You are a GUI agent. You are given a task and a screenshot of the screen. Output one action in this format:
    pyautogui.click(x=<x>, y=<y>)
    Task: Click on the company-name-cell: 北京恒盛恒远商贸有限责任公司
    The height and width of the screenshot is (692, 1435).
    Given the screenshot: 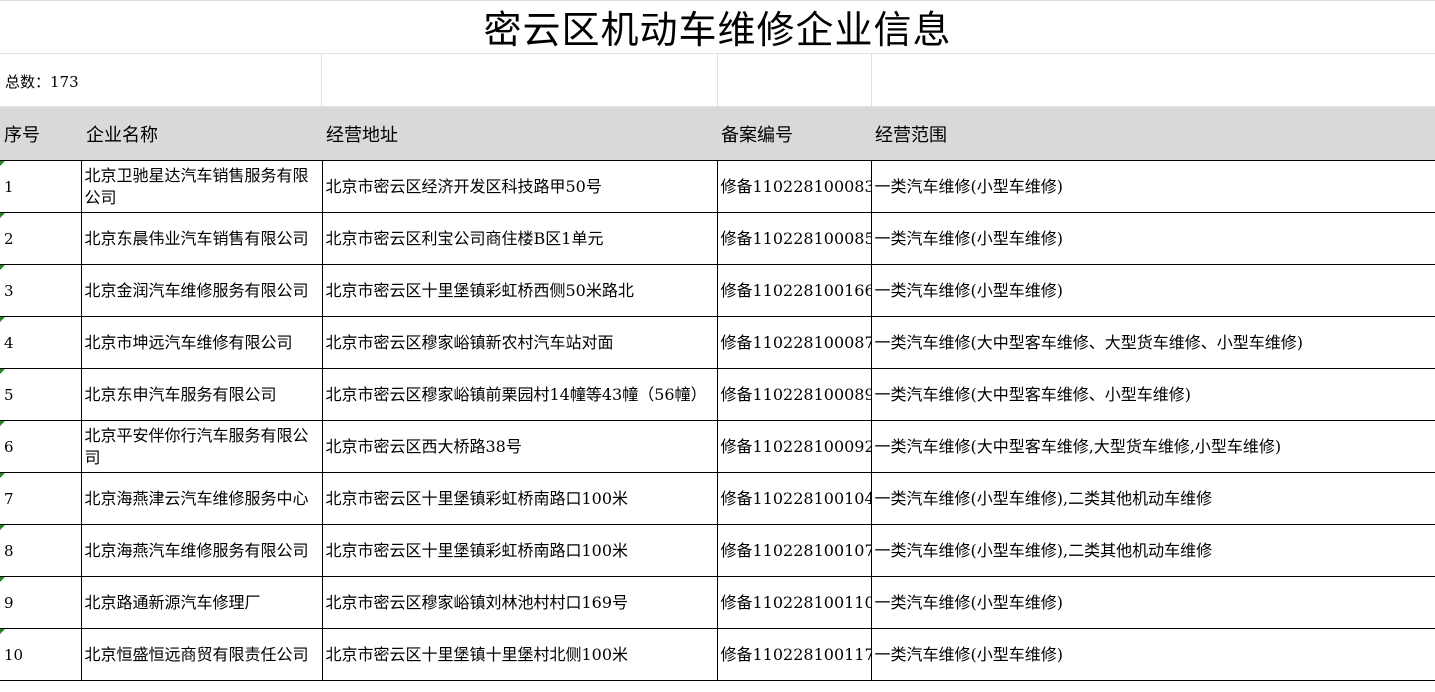 What is the action you would take?
    pyautogui.click(x=201, y=654)
    